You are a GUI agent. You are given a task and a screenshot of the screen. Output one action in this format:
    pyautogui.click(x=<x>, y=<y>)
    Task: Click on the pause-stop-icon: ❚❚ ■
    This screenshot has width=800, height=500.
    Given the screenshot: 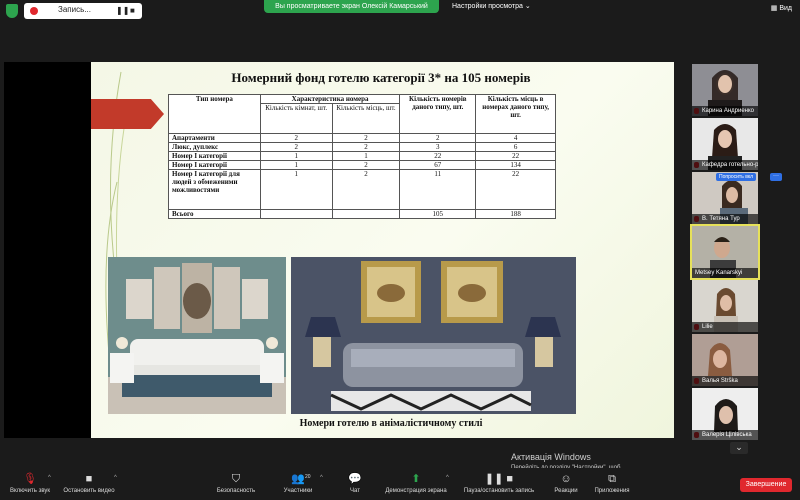 What is the action you would take?
    pyautogui.click(x=499, y=479)
    